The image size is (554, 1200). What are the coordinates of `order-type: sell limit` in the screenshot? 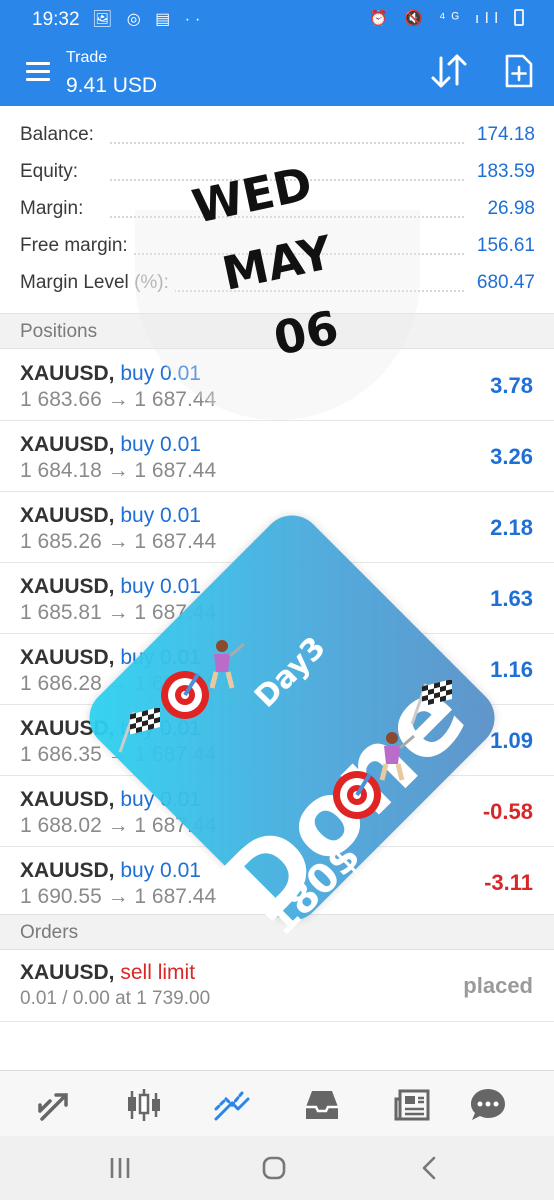 It's located at (158, 972).